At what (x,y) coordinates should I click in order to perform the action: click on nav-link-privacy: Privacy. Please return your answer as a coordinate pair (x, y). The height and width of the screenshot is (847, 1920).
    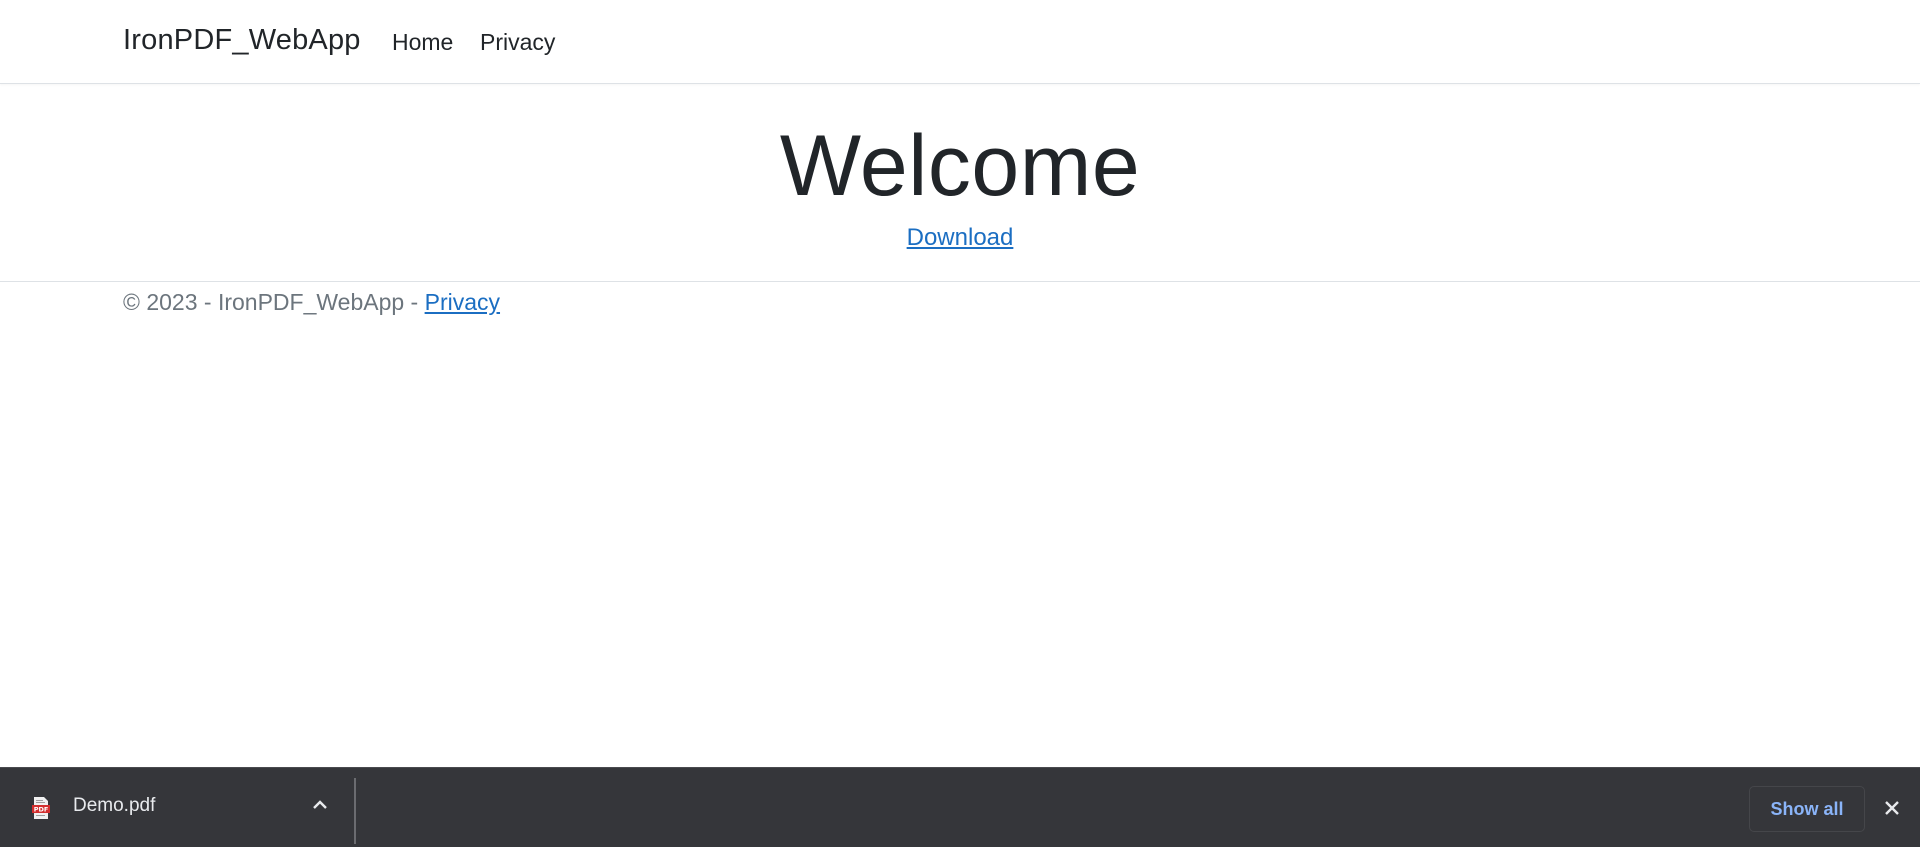
    Looking at the image, I should click on (517, 42).